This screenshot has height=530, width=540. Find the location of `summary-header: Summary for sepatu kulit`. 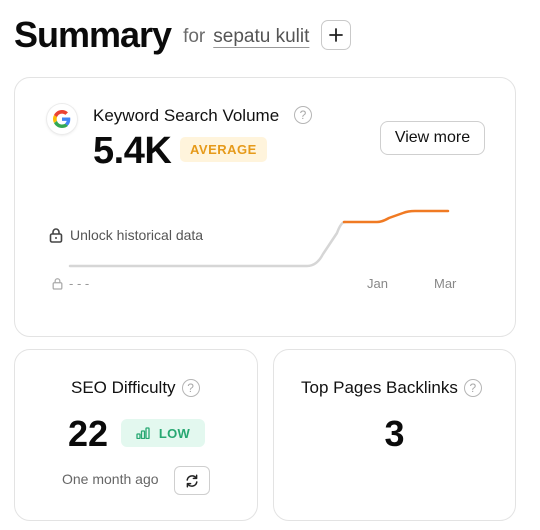

summary-header: Summary for sepatu kulit is located at coordinates (183, 35).